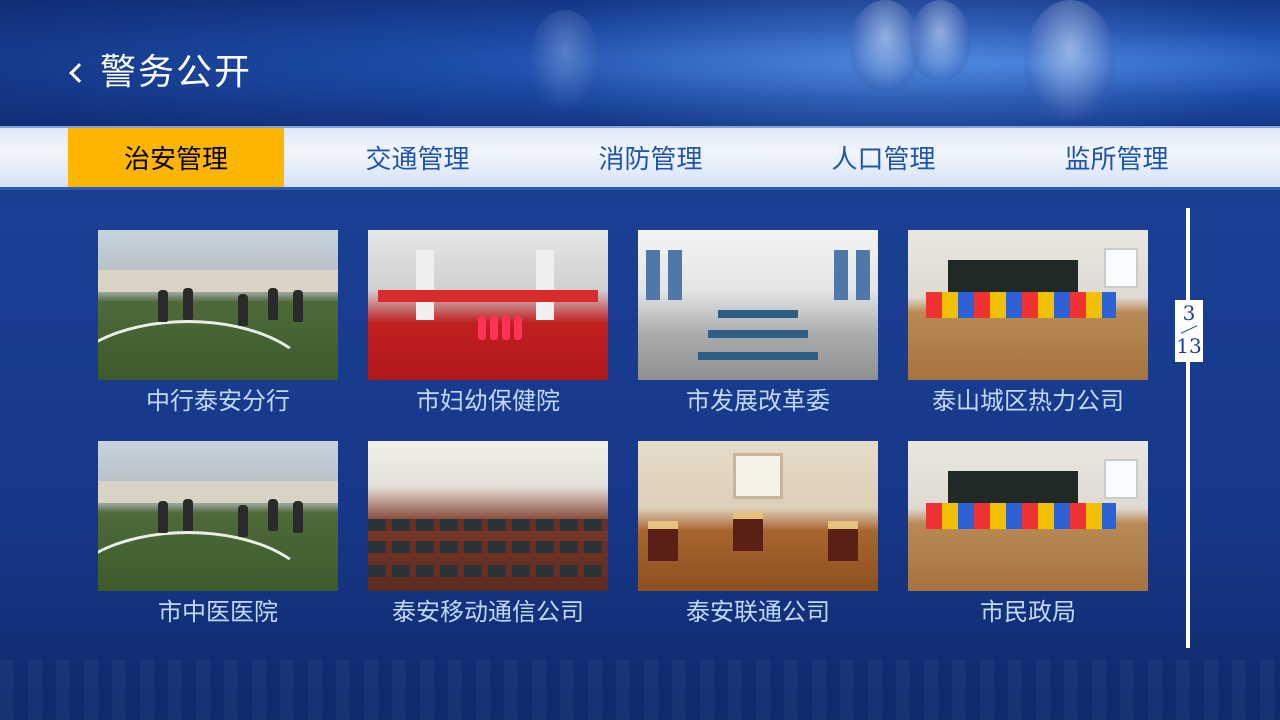  Describe the element at coordinates (218, 612) in the screenshot. I see `grid-item-label: 市中医医院` at that location.